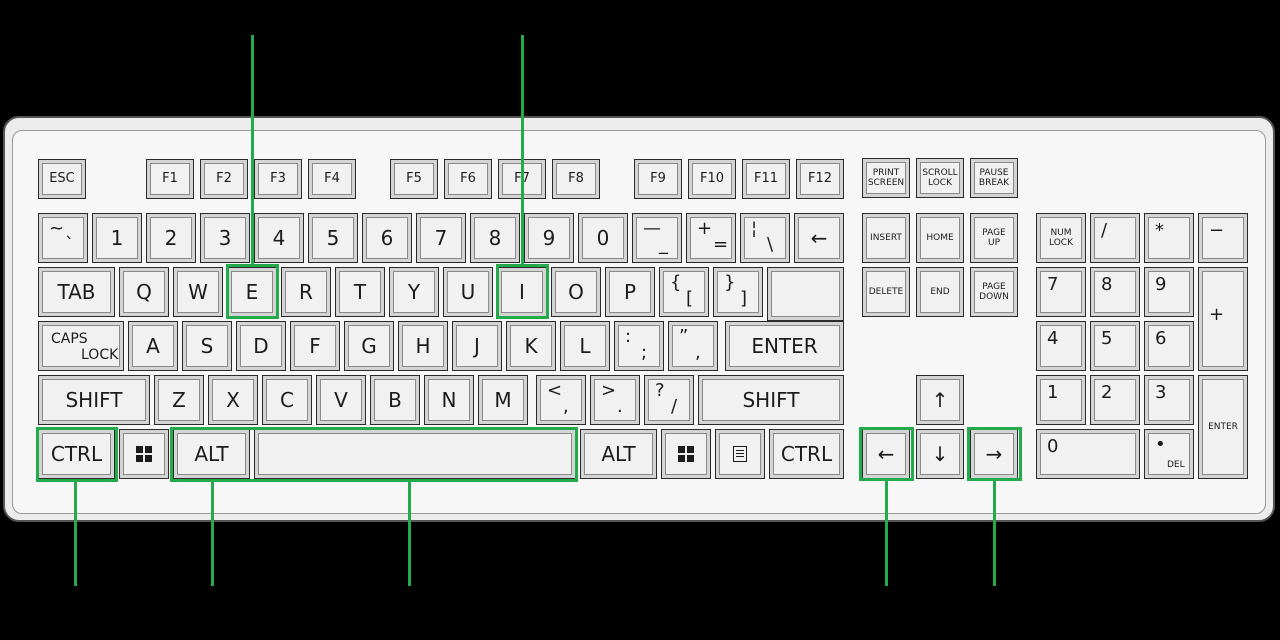 This screenshot has height=640, width=1280. What do you see at coordinates (657, 238) in the screenshot?
I see `key-minus: — _` at bounding box center [657, 238].